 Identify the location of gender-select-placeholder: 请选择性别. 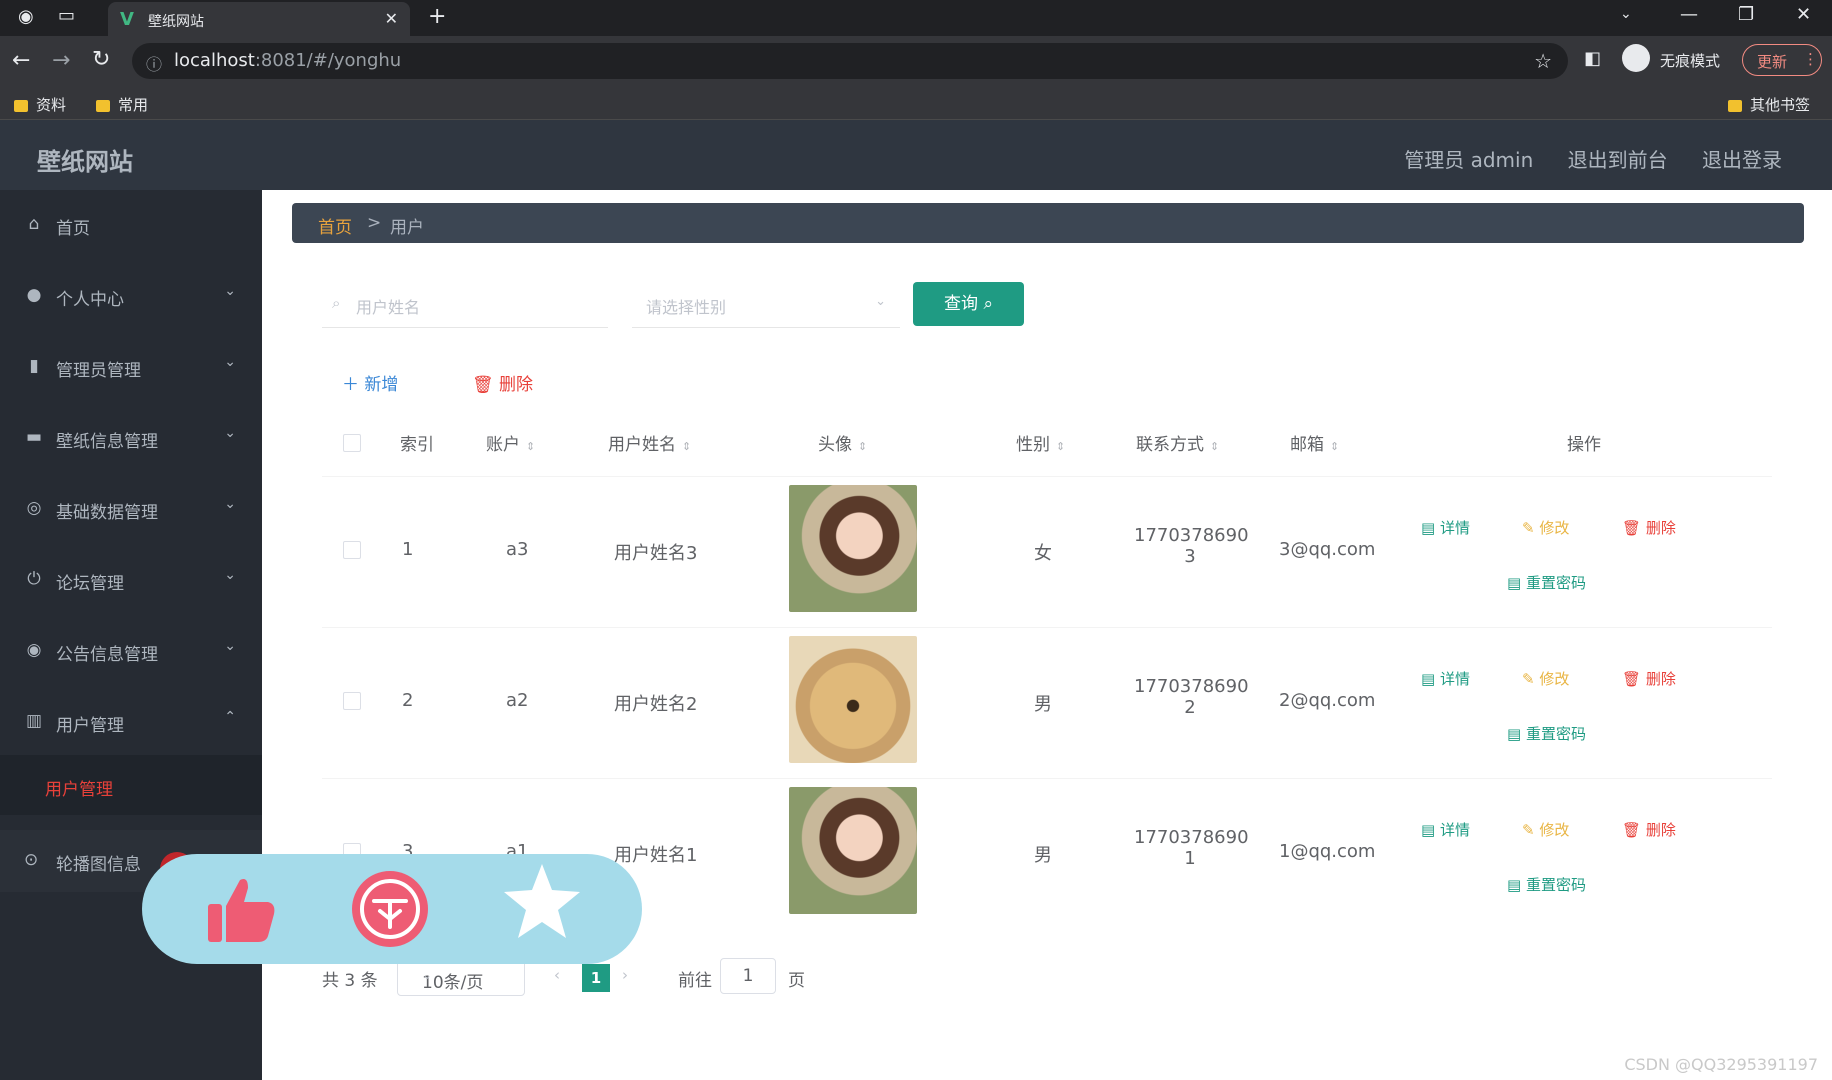
(686, 307).